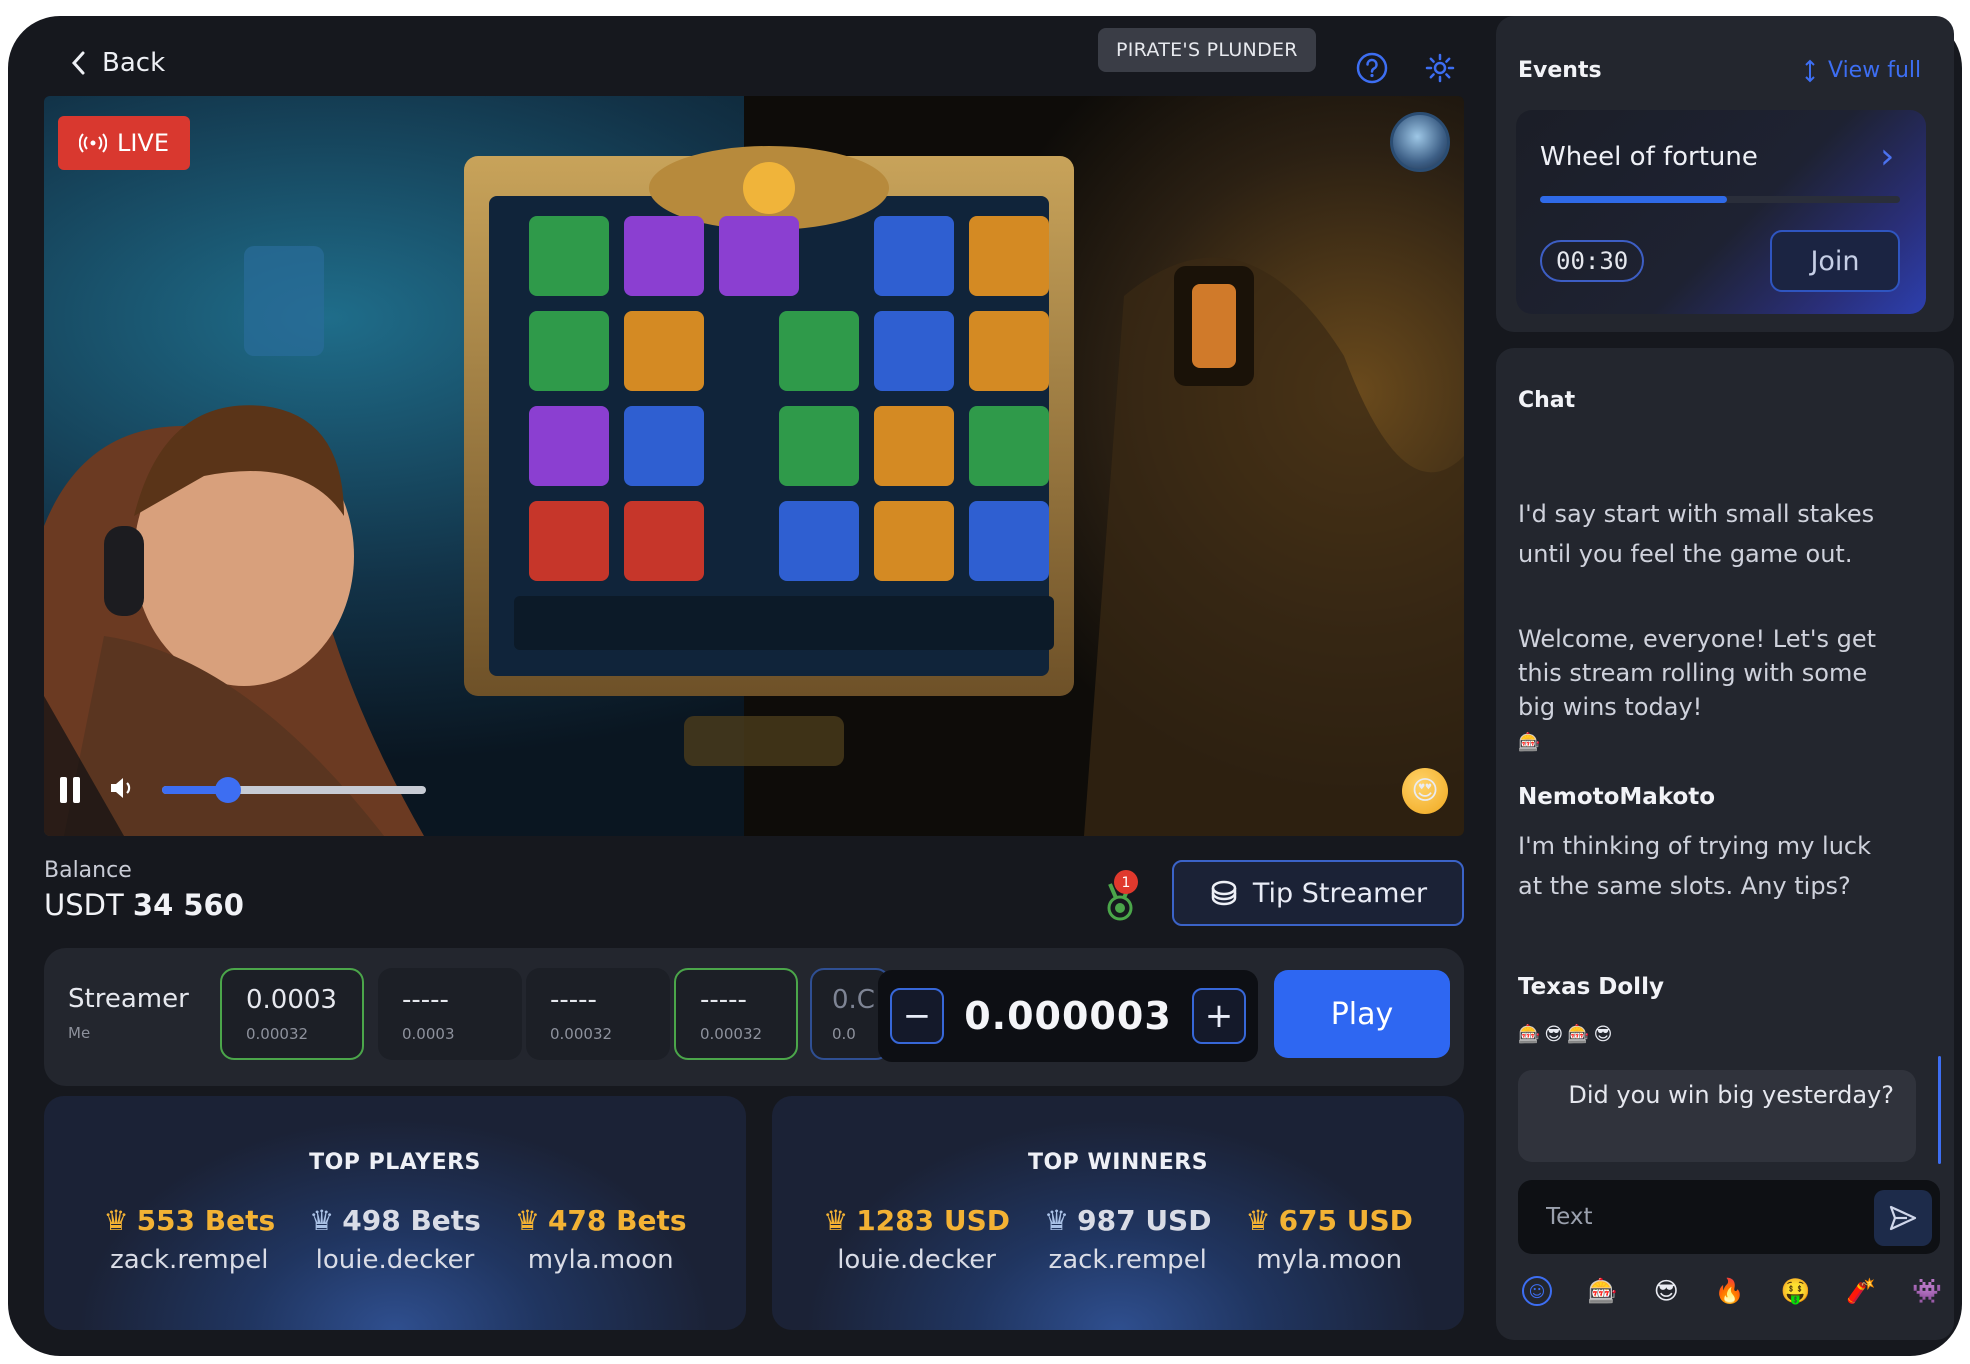 This screenshot has height=1364, width=1970. What do you see at coordinates (1537, 1291) in the screenshot?
I see `smiley-icon: ☺` at bounding box center [1537, 1291].